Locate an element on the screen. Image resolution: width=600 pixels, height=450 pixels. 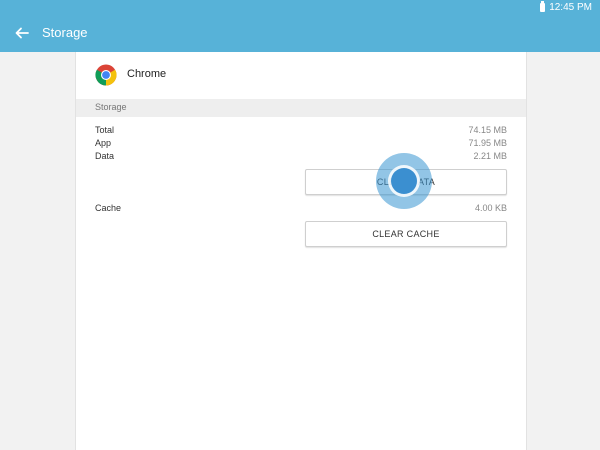
back-arrow-icon is located at coordinates (22, 33).